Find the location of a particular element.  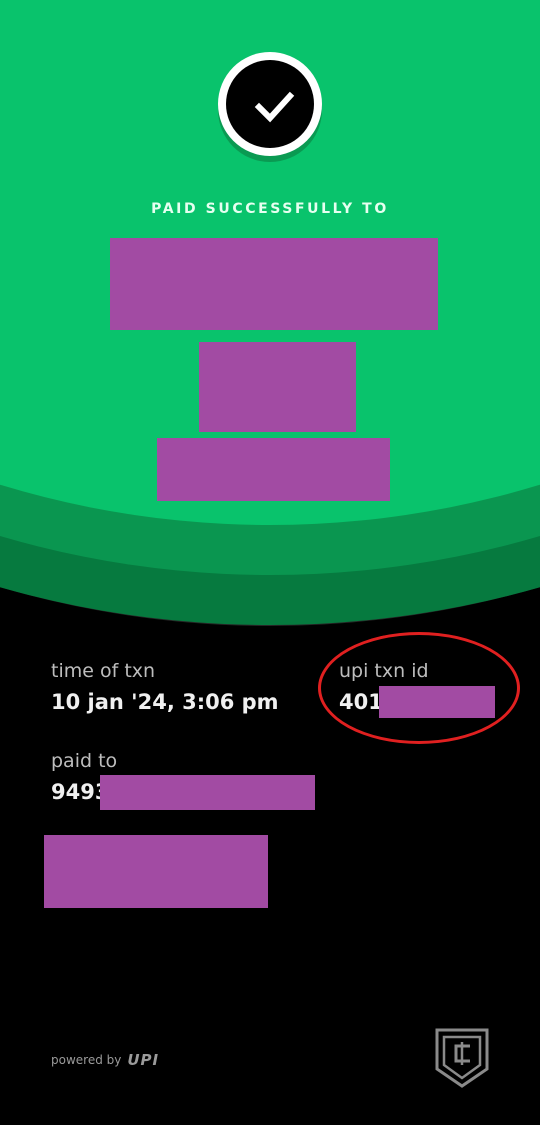

time-of-txn-value: 10 jan '24, 3:06 pm is located at coordinates (165, 702).